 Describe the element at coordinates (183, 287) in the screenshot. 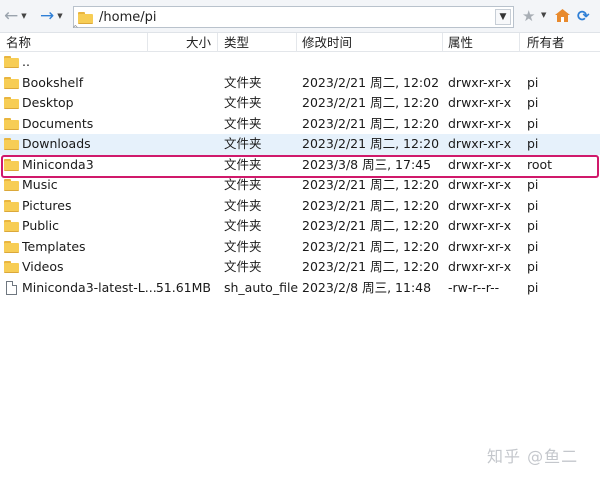

I see `file-size: 51.61MB` at that location.